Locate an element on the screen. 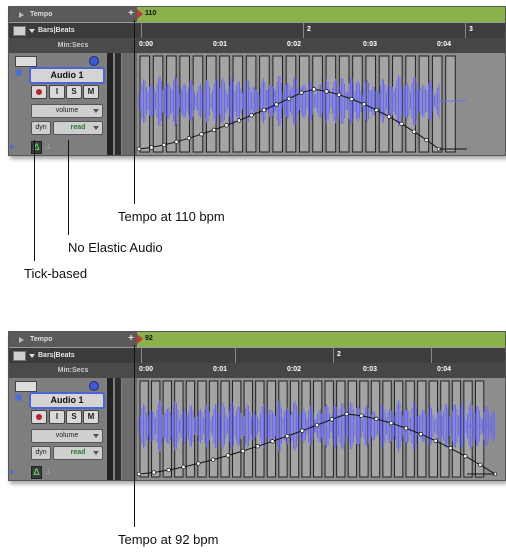 Image resolution: width=506 pixels, height=552 pixels. bars-ruler: 2 is located at coordinates (321, 355).